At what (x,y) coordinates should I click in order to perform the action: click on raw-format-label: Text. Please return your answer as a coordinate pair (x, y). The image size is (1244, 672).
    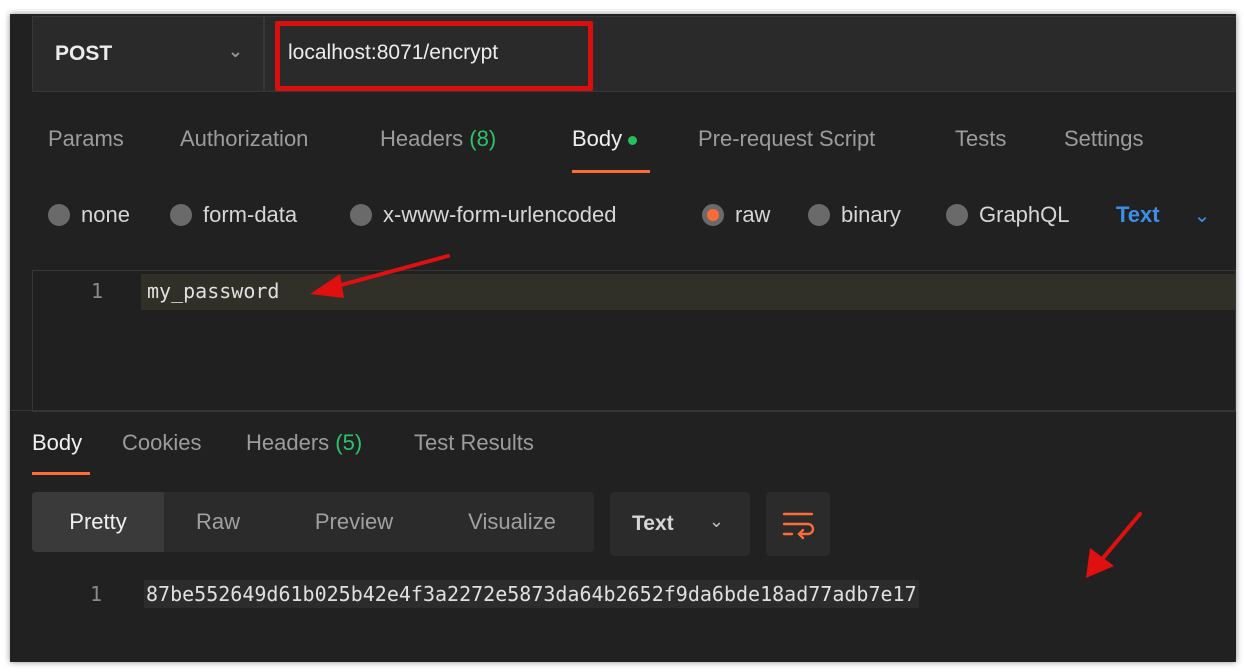
    Looking at the image, I should click on (1138, 214).